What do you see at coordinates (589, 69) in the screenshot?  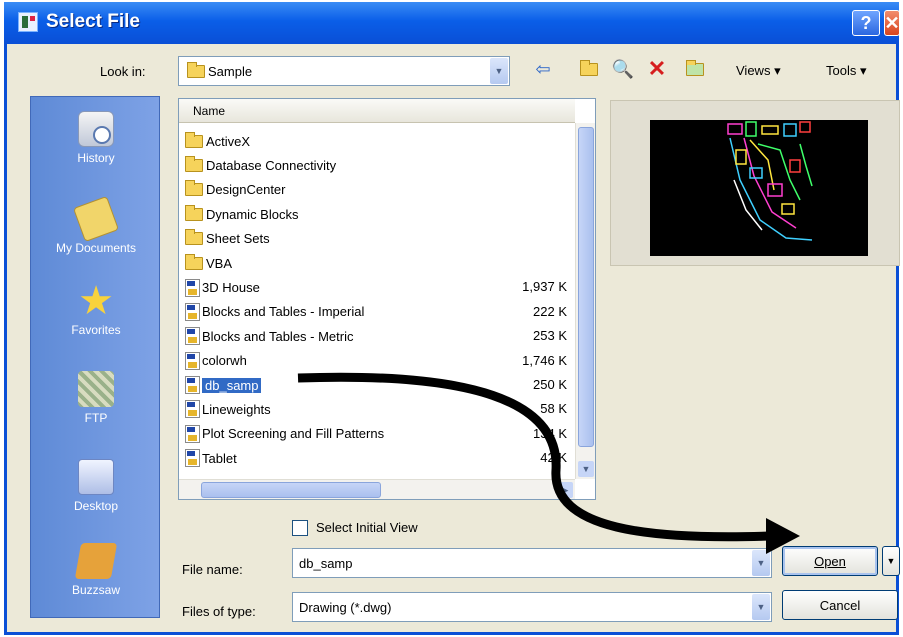 I see `up-folder-icon` at bounding box center [589, 69].